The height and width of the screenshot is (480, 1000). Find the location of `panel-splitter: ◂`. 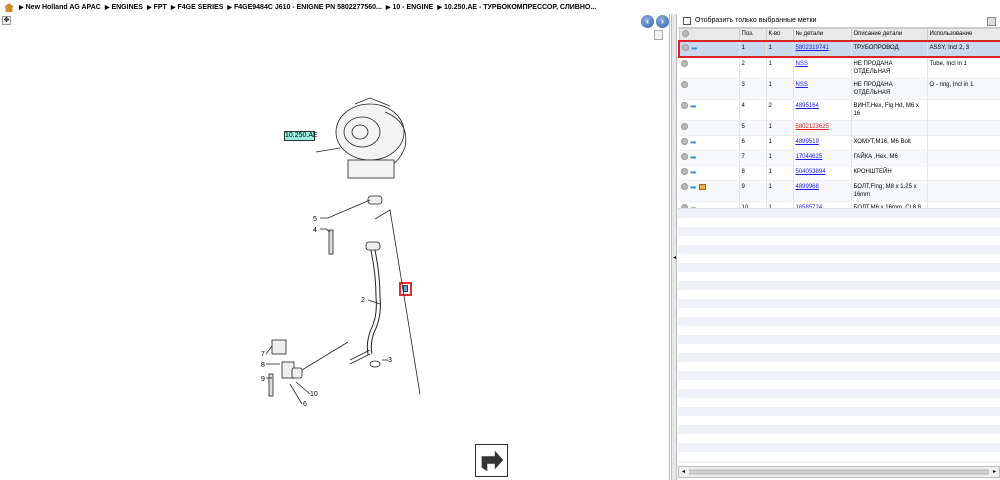

panel-splitter: ◂ is located at coordinates (674, 247).